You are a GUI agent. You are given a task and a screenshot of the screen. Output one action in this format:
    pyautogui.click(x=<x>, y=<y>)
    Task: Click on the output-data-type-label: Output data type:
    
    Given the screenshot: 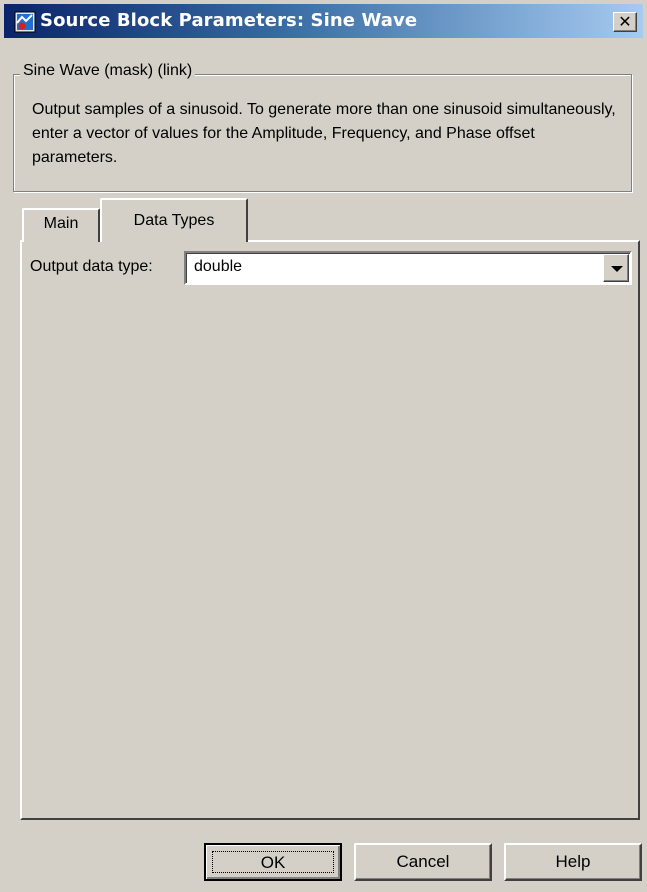 What is the action you would take?
    pyautogui.click(x=91, y=266)
    